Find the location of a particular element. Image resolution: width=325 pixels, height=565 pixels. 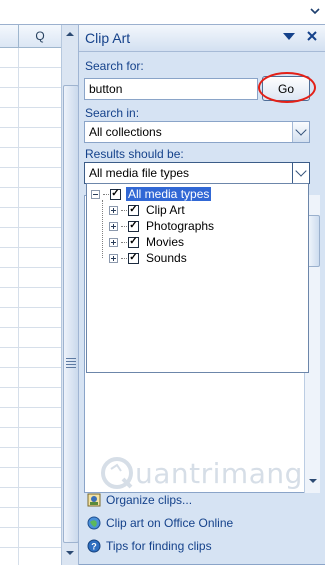

tree-item-label: Sounds is located at coordinates (166, 258).